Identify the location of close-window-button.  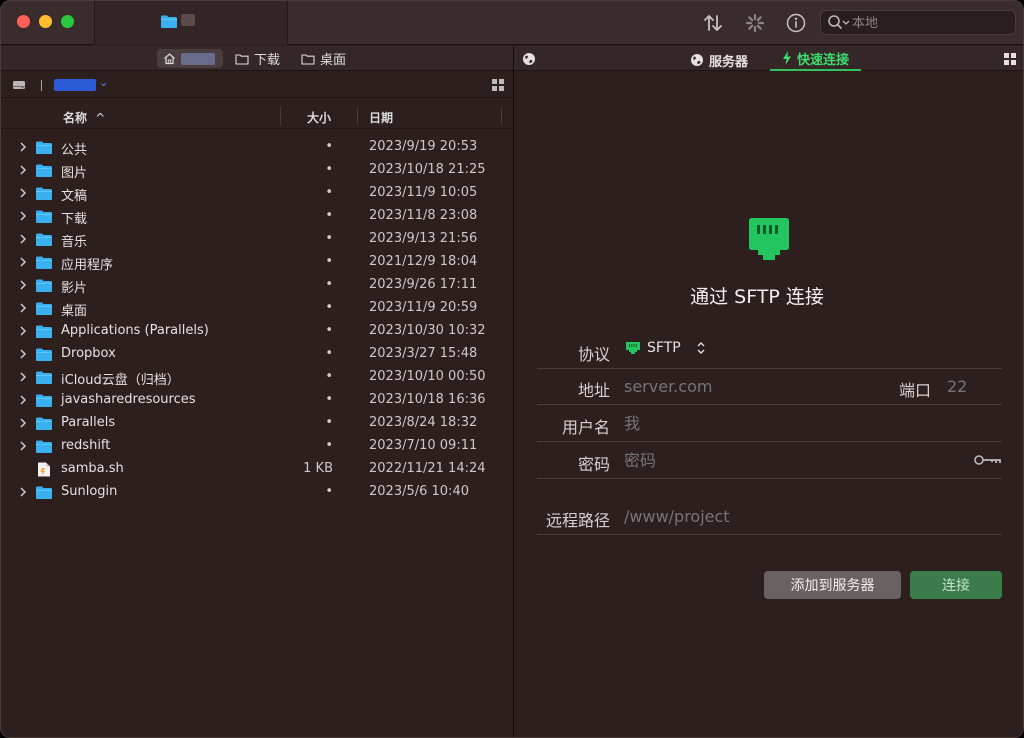
(23, 21).